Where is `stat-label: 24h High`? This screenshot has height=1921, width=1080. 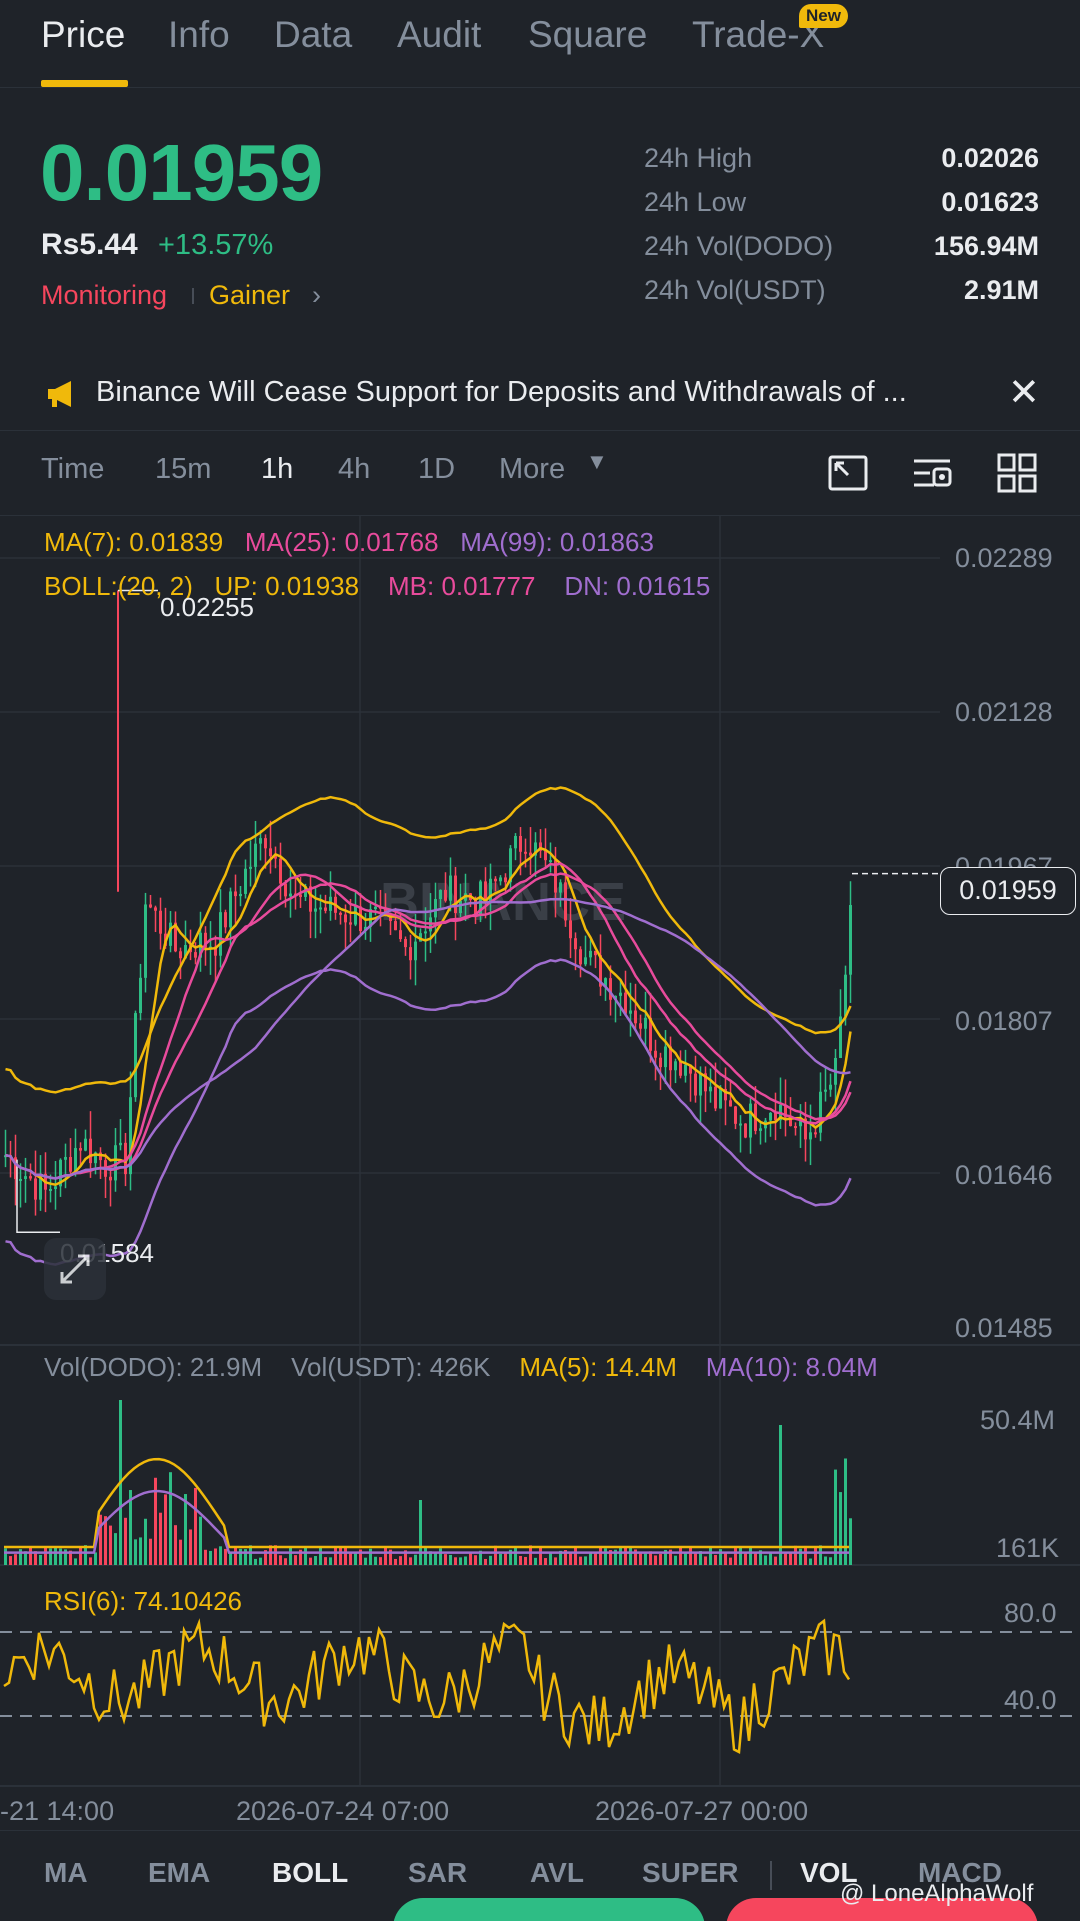
stat-label: 24h High is located at coordinates (698, 158).